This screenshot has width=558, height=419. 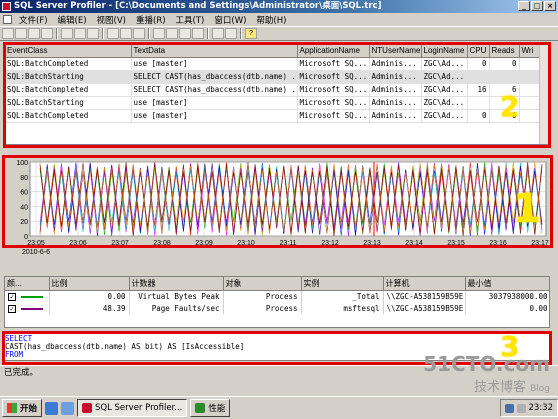 What do you see at coordinates (6, 6) in the screenshot?
I see `profiler-app-icon` at bounding box center [6, 6].